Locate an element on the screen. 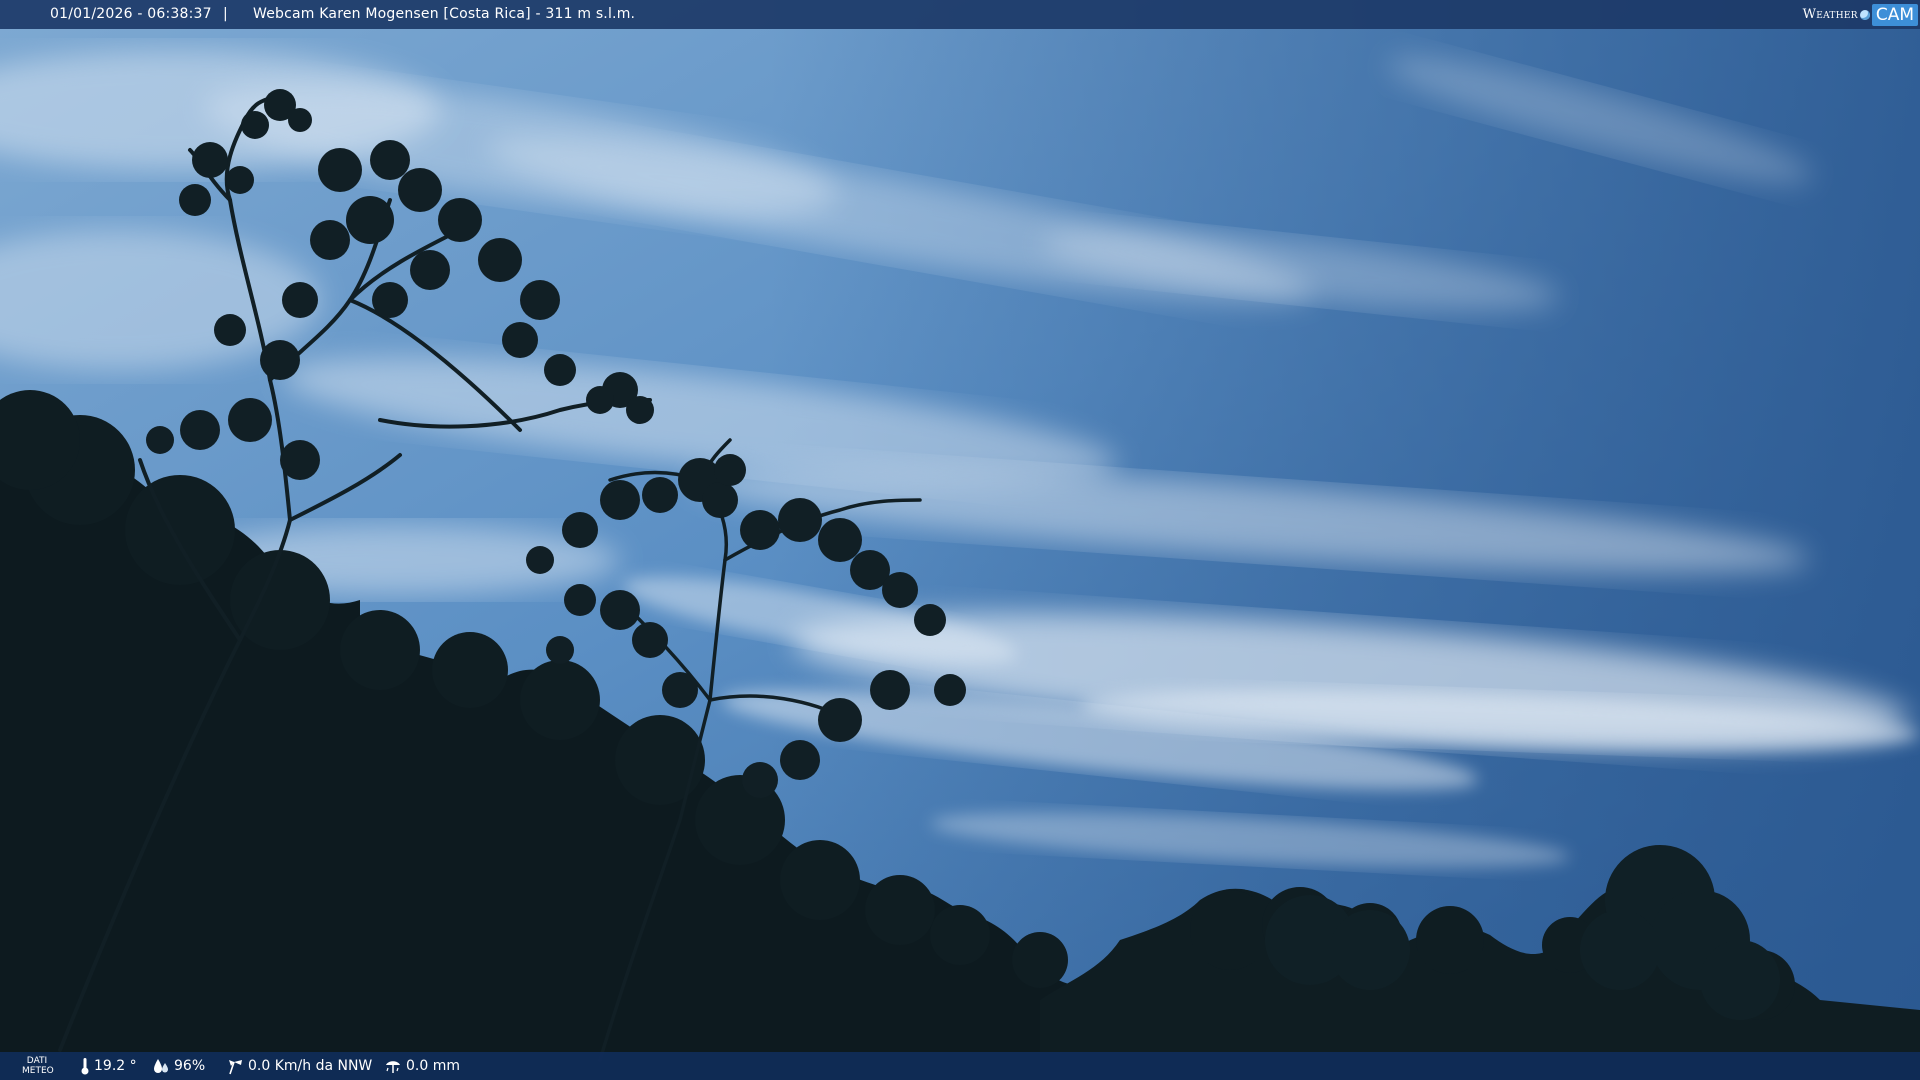 Image resolution: width=1920 pixels, height=1080 pixels. wind-value: 0.0 Km/h da NNW is located at coordinates (310, 1066).